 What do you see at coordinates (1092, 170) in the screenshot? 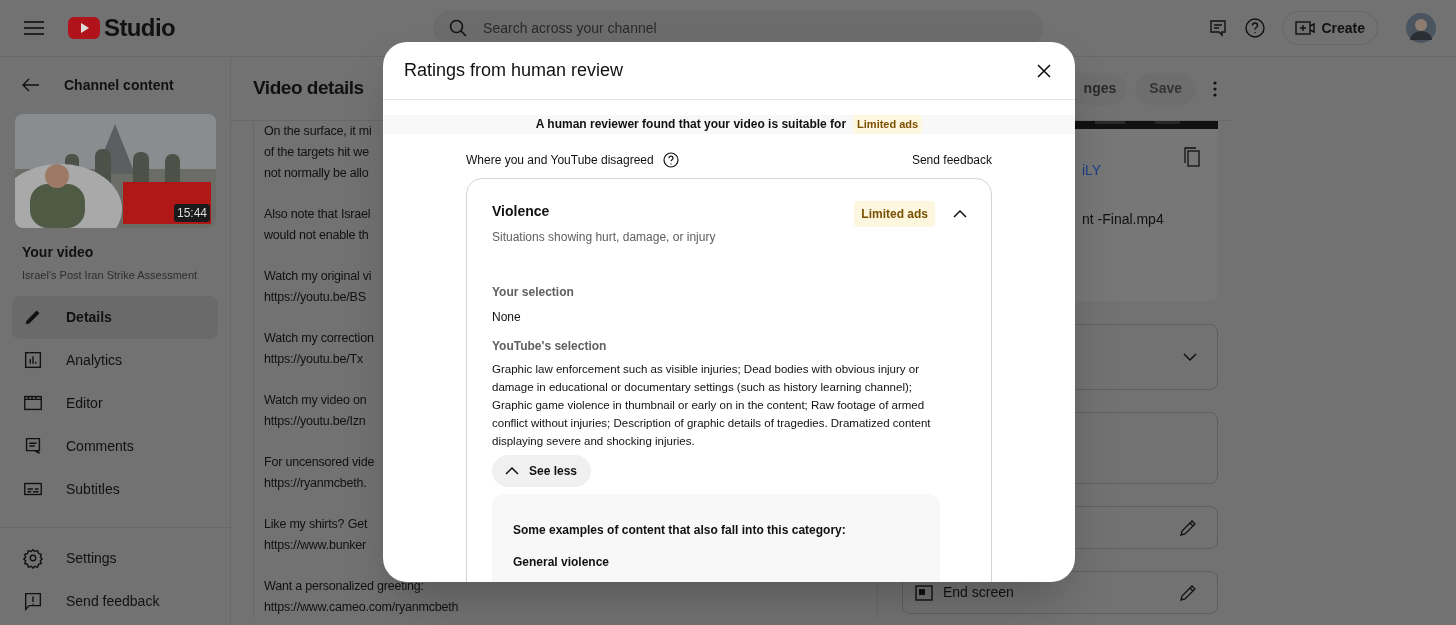
I see `video-link: iLY` at bounding box center [1092, 170].